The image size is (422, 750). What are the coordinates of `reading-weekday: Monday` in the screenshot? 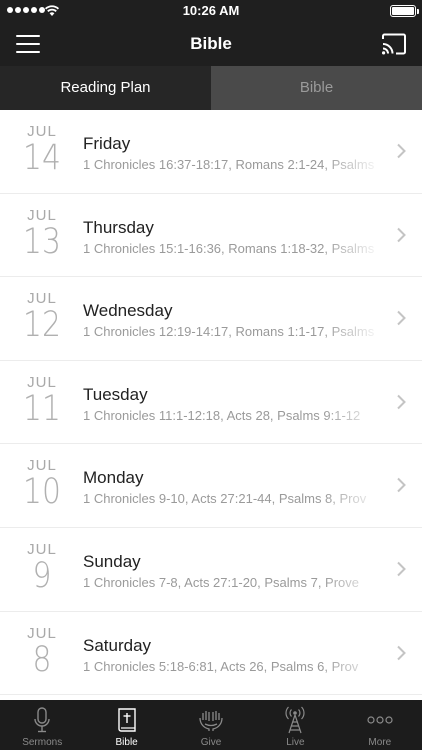 It's located at (113, 478).